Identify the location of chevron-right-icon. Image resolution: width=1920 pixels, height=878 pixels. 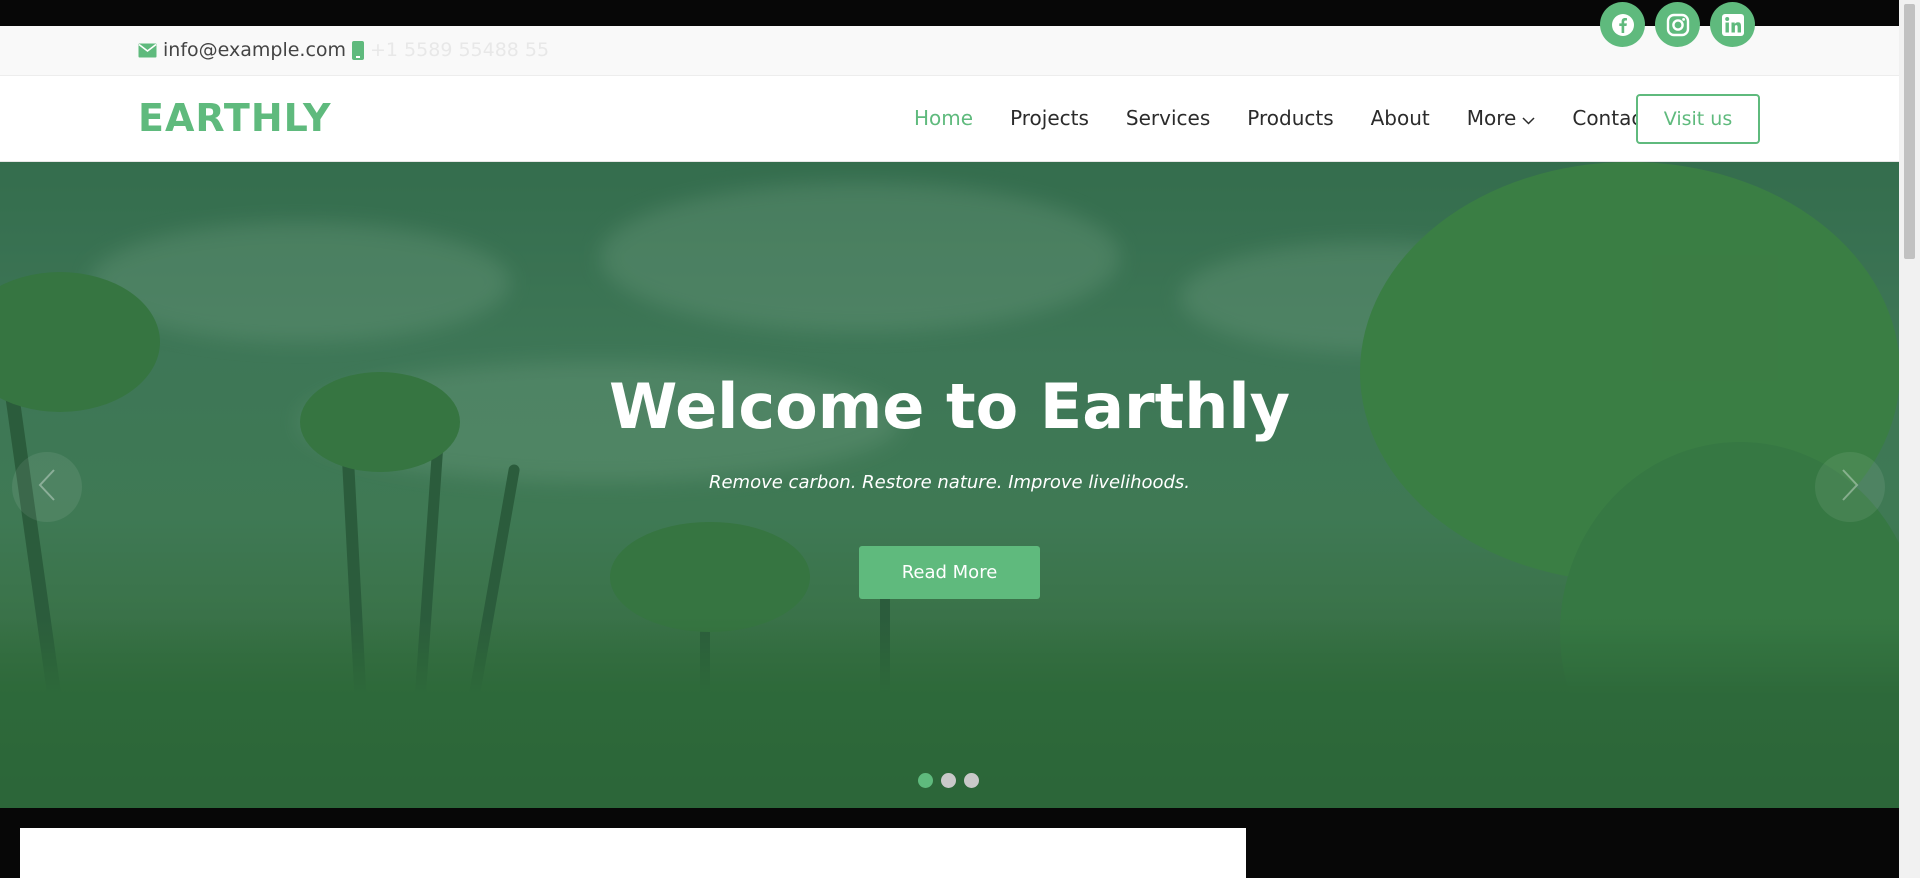
(1850, 487).